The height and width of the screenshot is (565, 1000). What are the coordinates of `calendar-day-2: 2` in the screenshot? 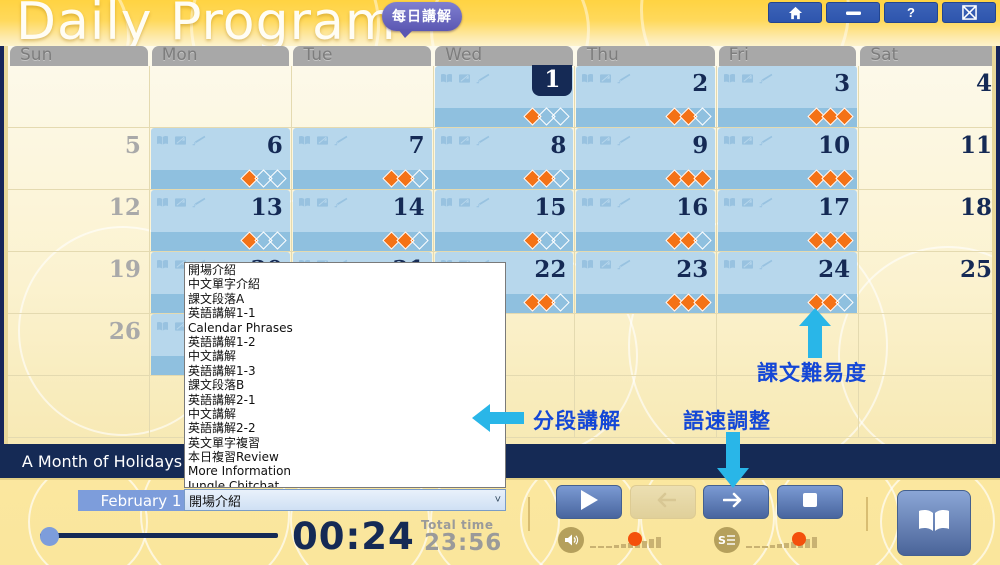 It's located at (646, 97).